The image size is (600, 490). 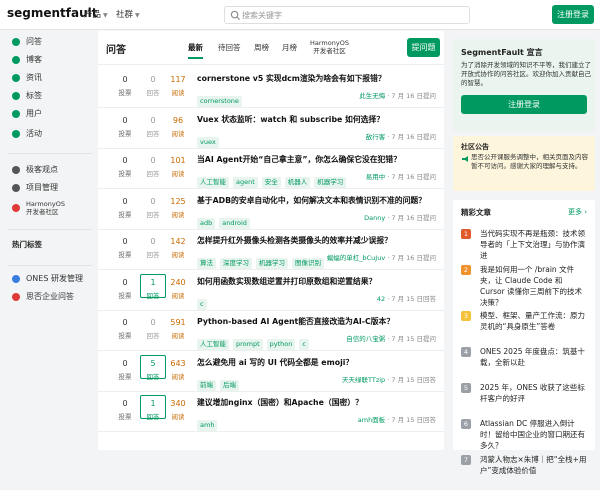 What do you see at coordinates (374, 218) in the screenshot?
I see `author-link: Danny` at bounding box center [374, 218].